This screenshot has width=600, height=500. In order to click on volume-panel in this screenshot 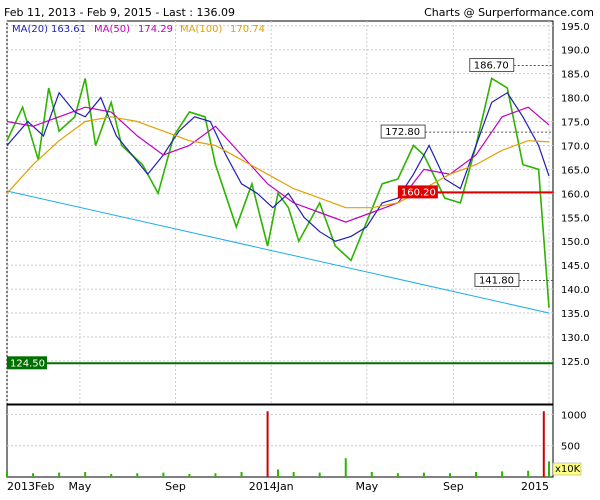, I will do `click(280, 441)`.